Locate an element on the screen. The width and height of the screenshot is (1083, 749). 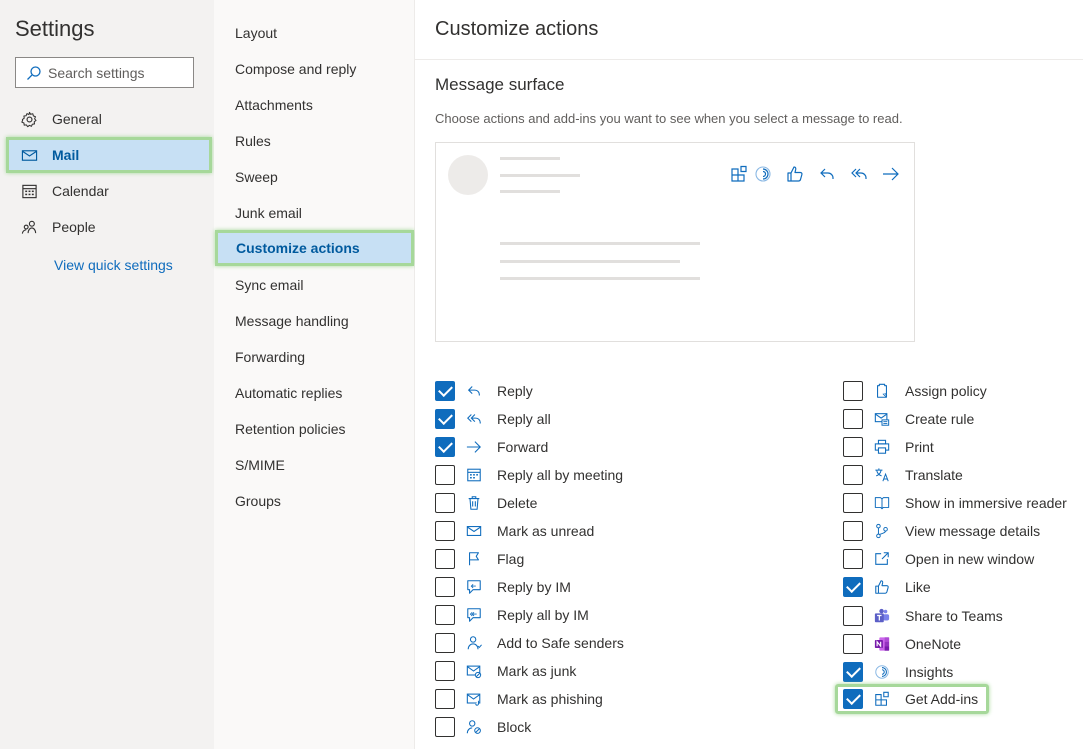
option-mark-as-junk: Mark as junk is located at coordinates (505, 671).